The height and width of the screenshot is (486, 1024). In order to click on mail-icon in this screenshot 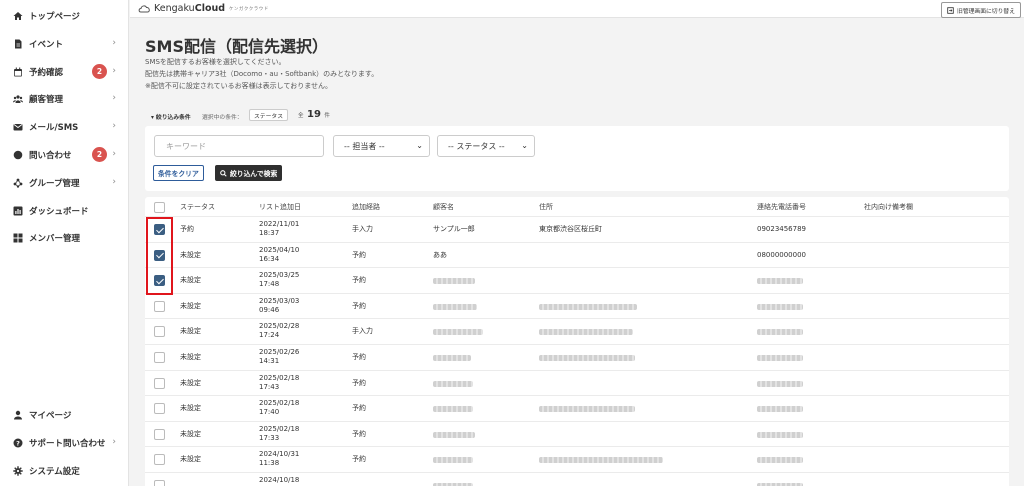, I will do `click(18, 127)`.